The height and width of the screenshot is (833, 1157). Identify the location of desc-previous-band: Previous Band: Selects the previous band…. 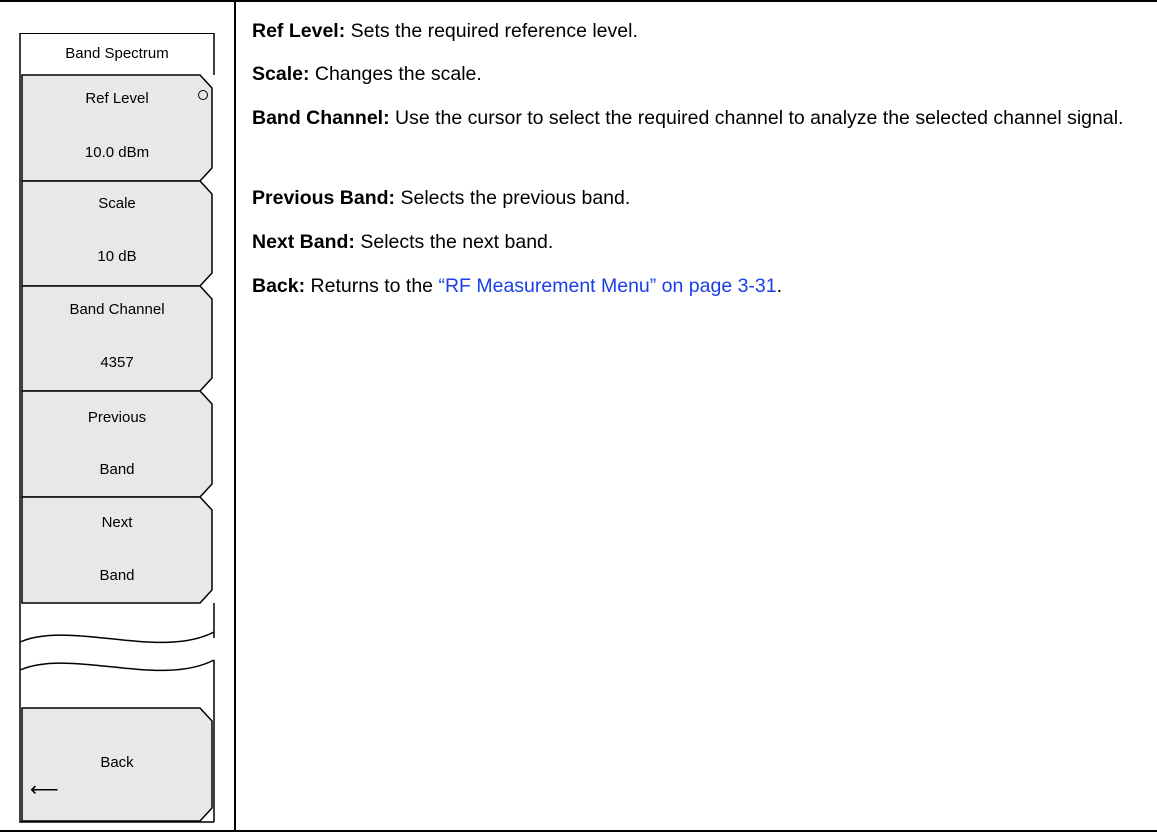
(441, 198).